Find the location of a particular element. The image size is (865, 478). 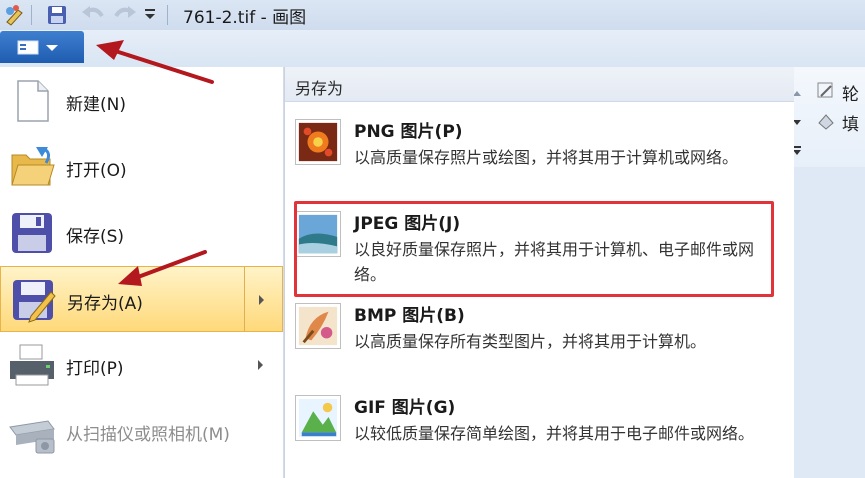

window-title: 761-2.tif - 画图 is located at coordinates (245, 18).